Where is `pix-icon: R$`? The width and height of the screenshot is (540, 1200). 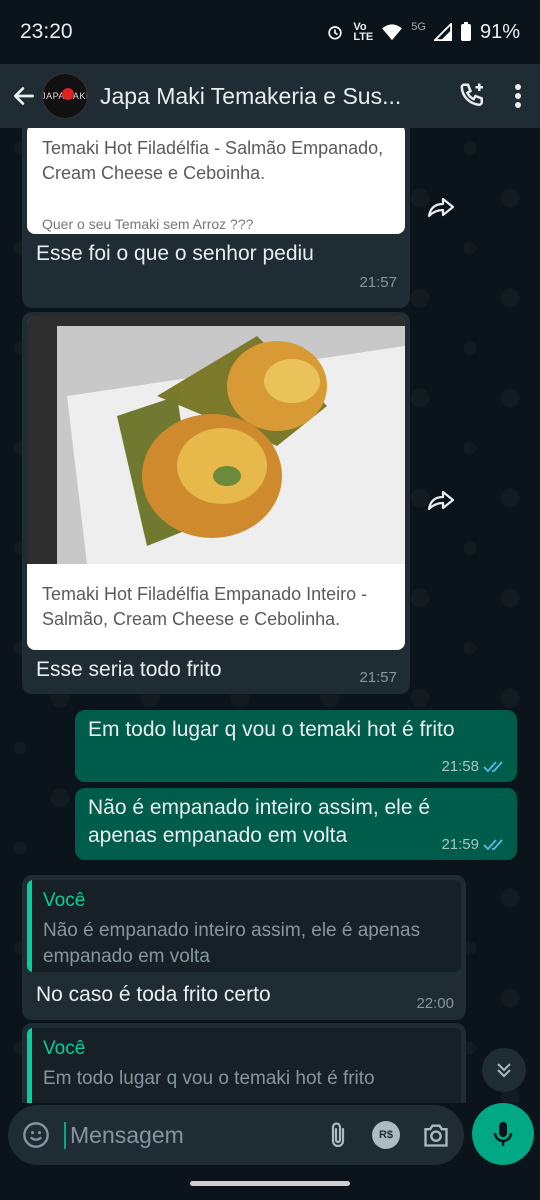
pix-icon: R$ is located at coordinates (386, 1135).